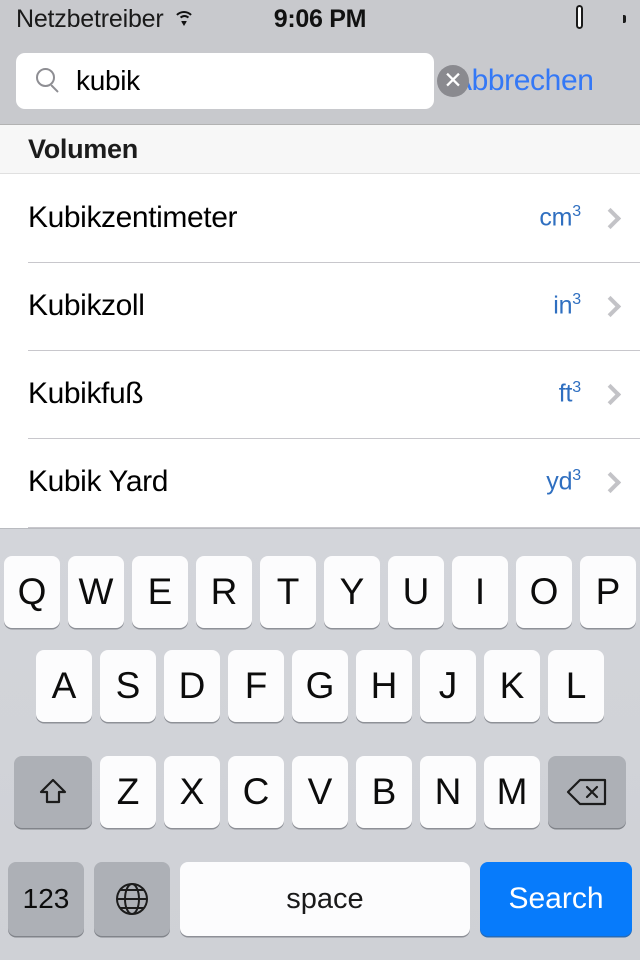 This screenshot has width=640, height=960. I want to click on search-bar: ✕ Abbrechen, so click(320, 81).